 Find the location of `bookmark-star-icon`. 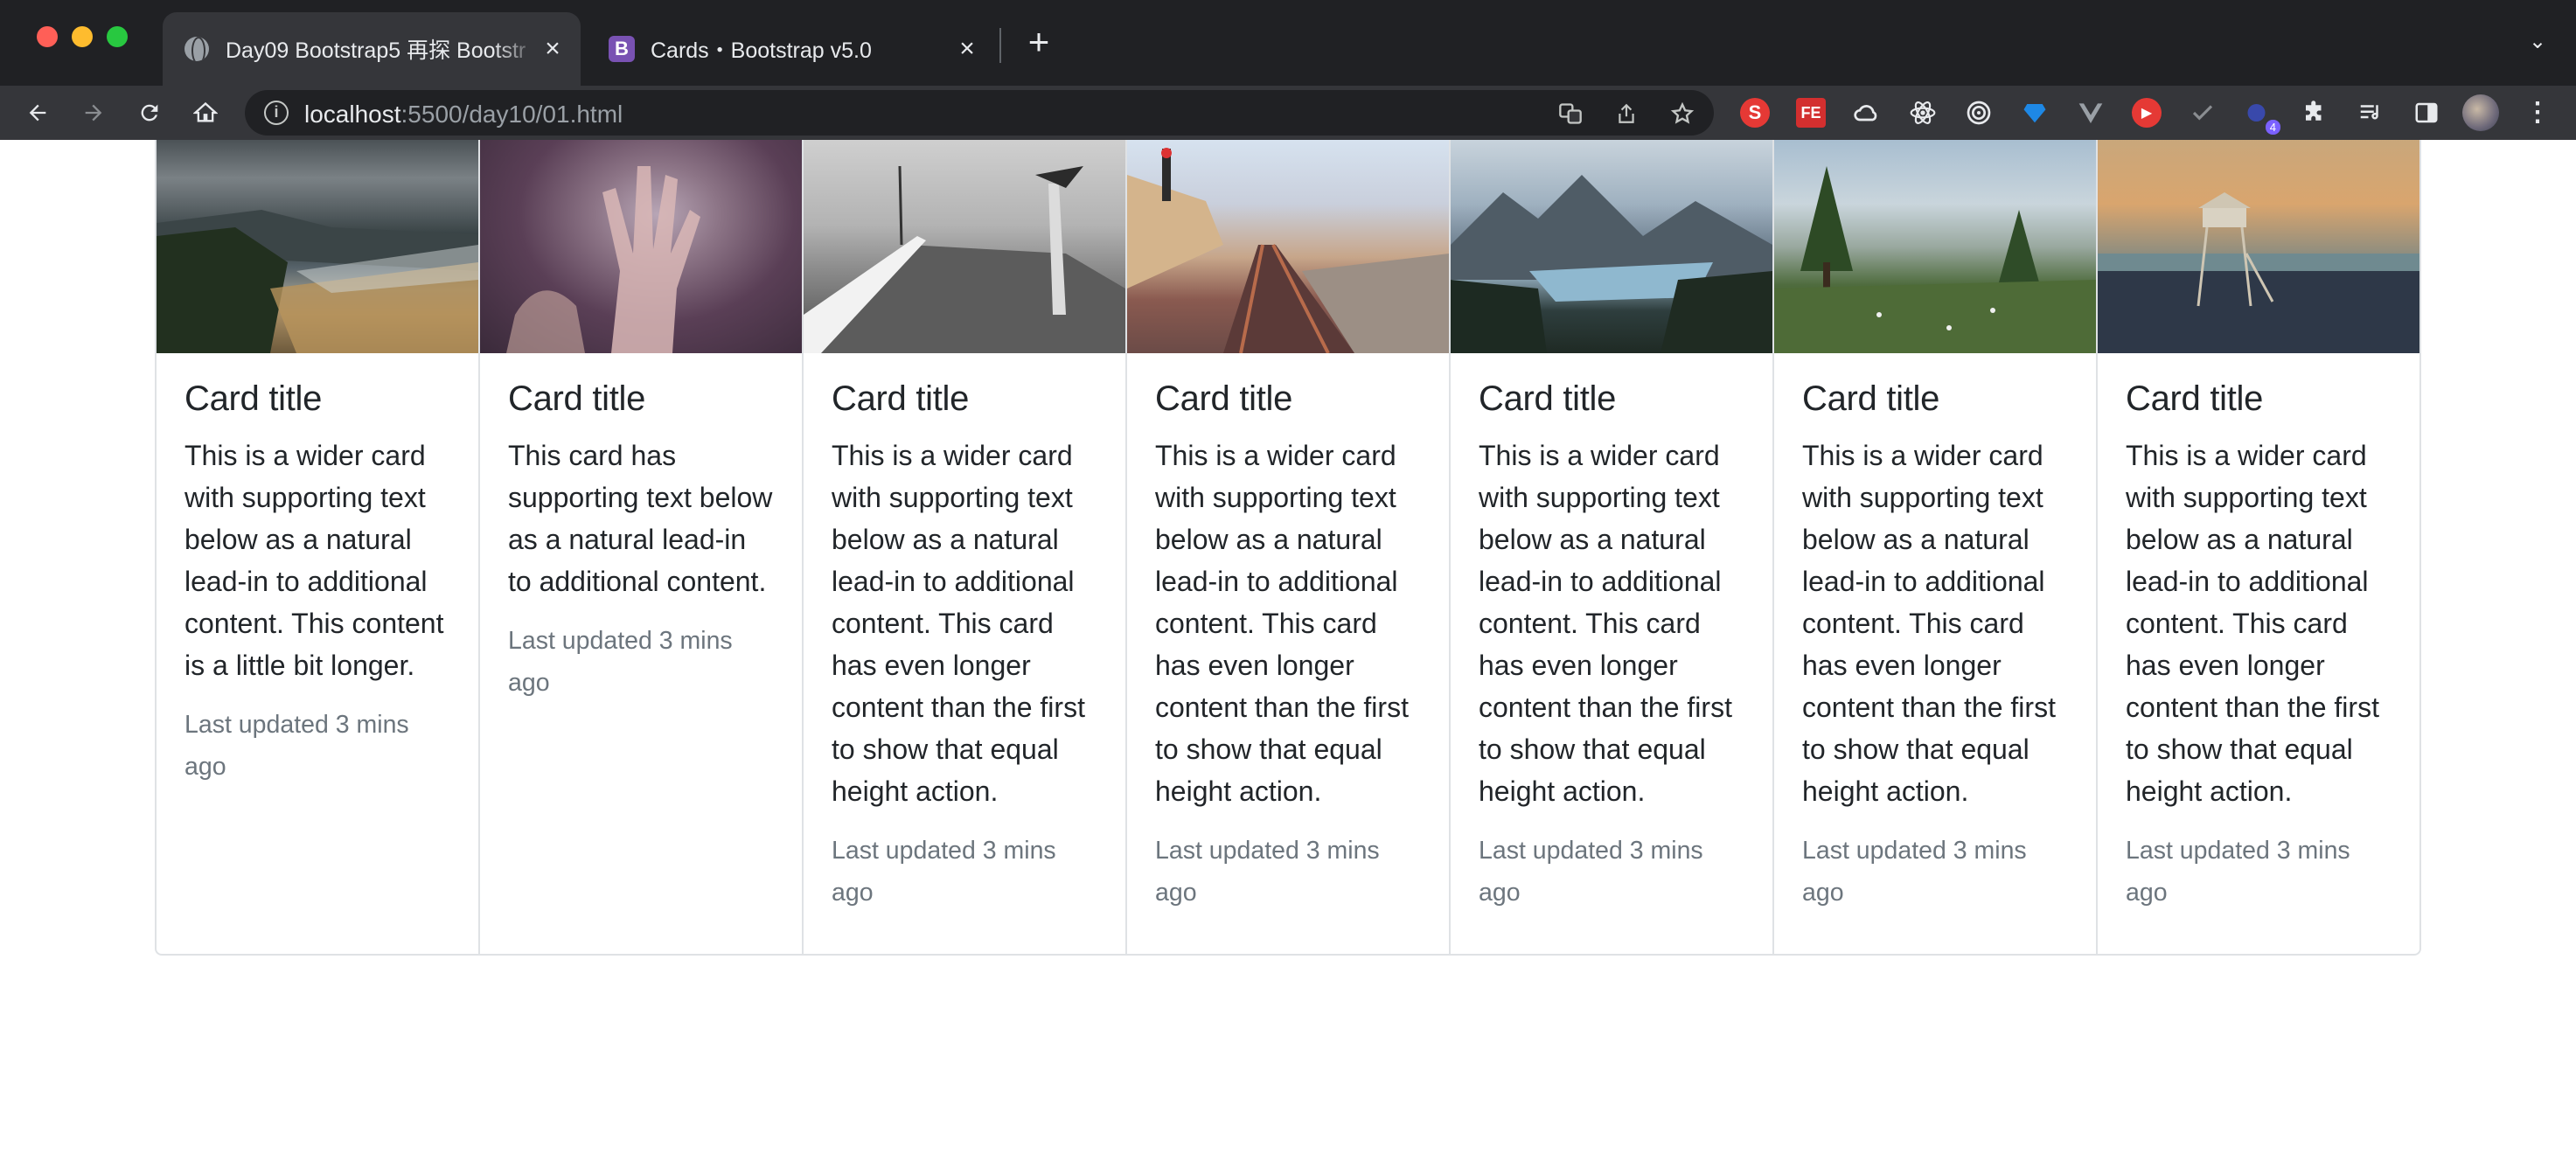

bookmark-star-icon is located at coordinates (1682, 114).